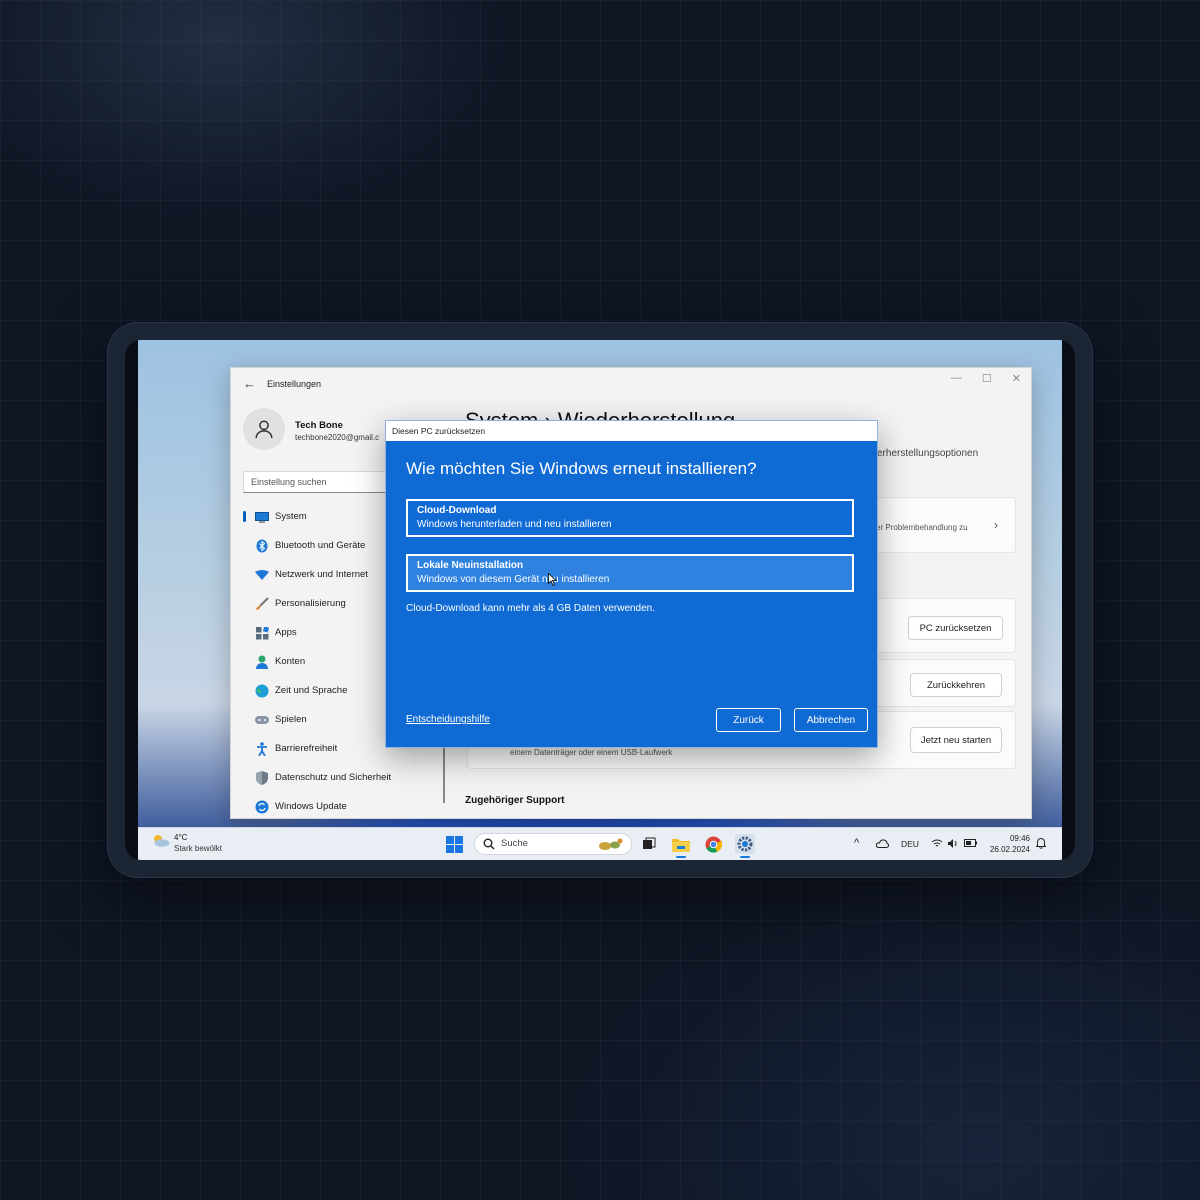 This screenshot has height=1200, width=1200. I want to click on taskbar-search: Suche, so click(553, 844).